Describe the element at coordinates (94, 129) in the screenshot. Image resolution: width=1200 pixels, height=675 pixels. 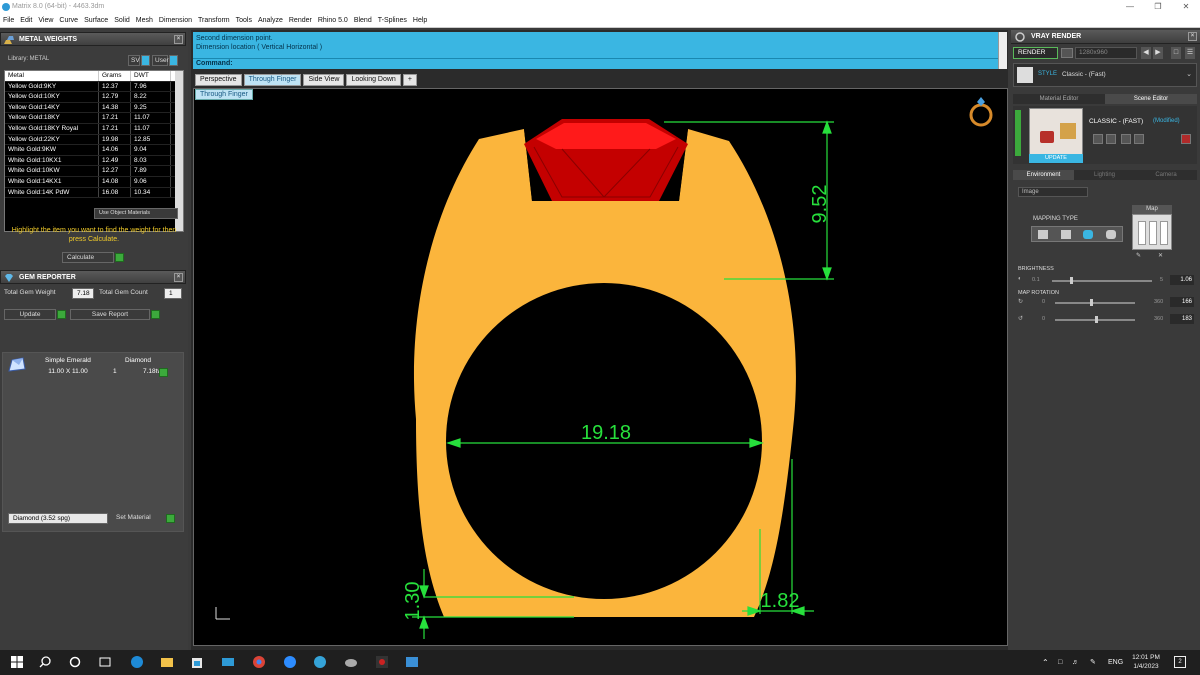
I see `table-row: Yellow Gold:18KY Royal 17.21 11.07` at that location.